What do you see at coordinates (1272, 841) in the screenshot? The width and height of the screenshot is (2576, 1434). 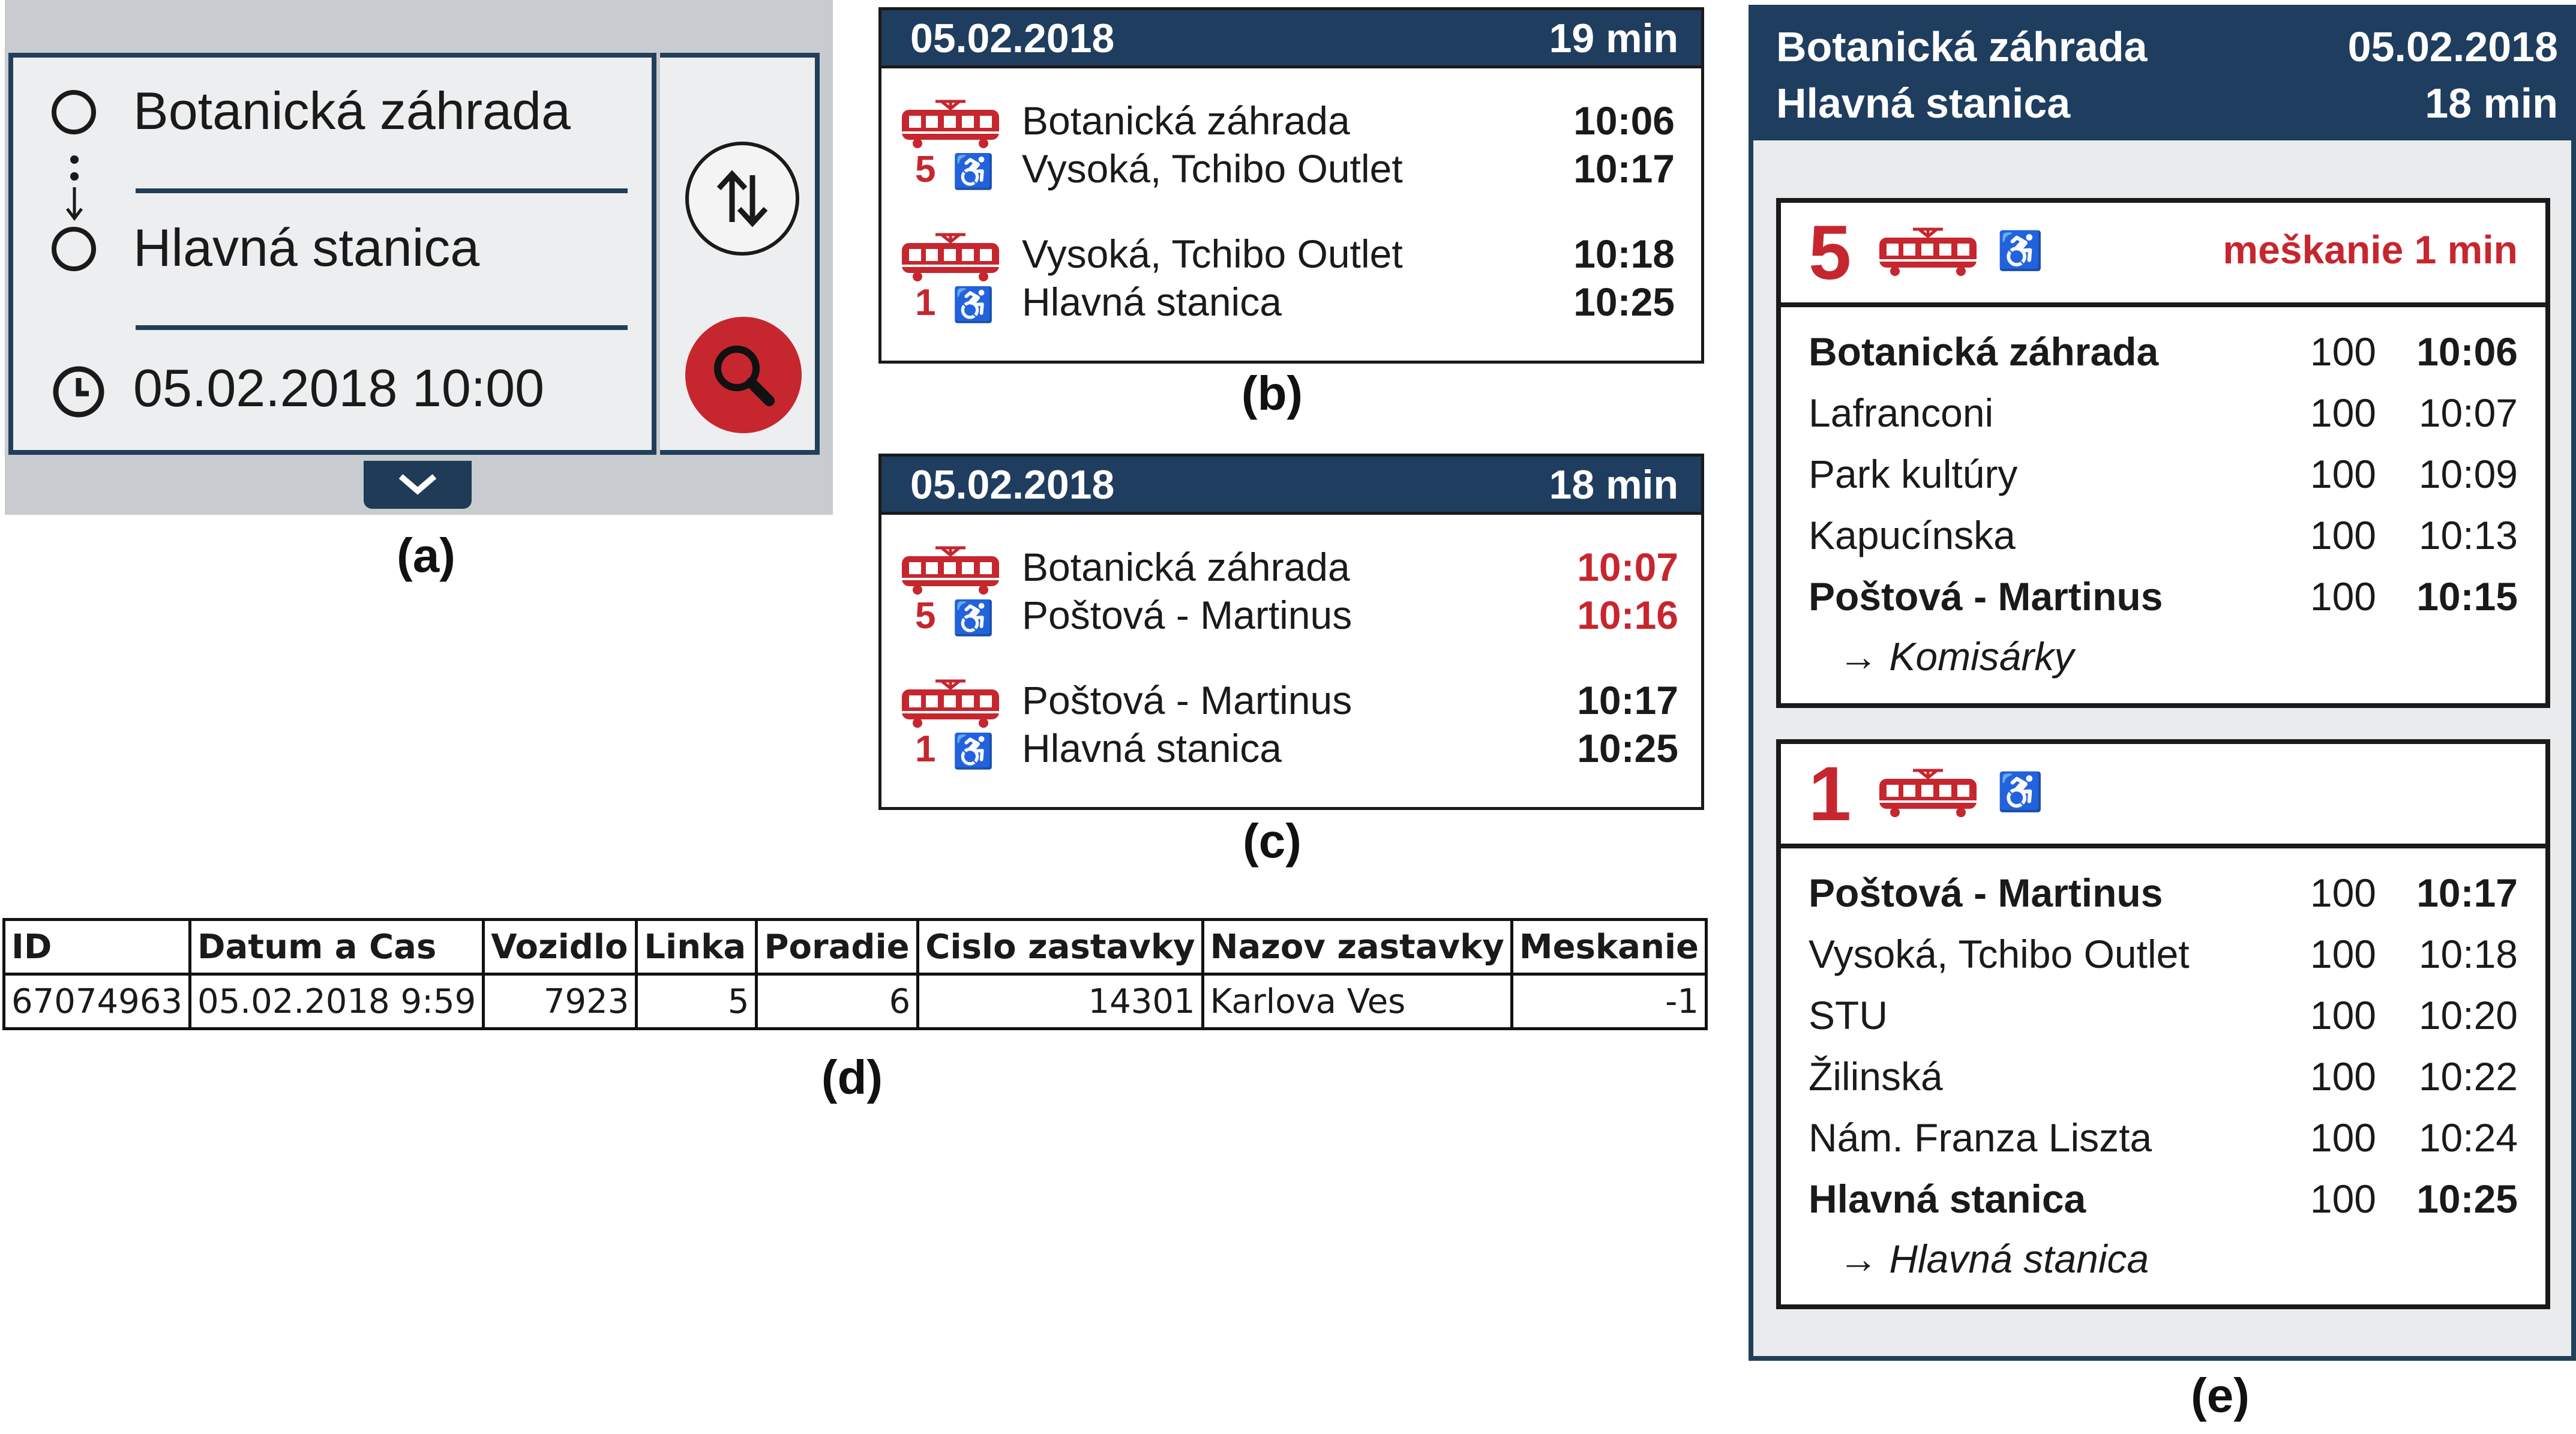 I see `caption-c: (c)` at bounding box center [1272, 841].